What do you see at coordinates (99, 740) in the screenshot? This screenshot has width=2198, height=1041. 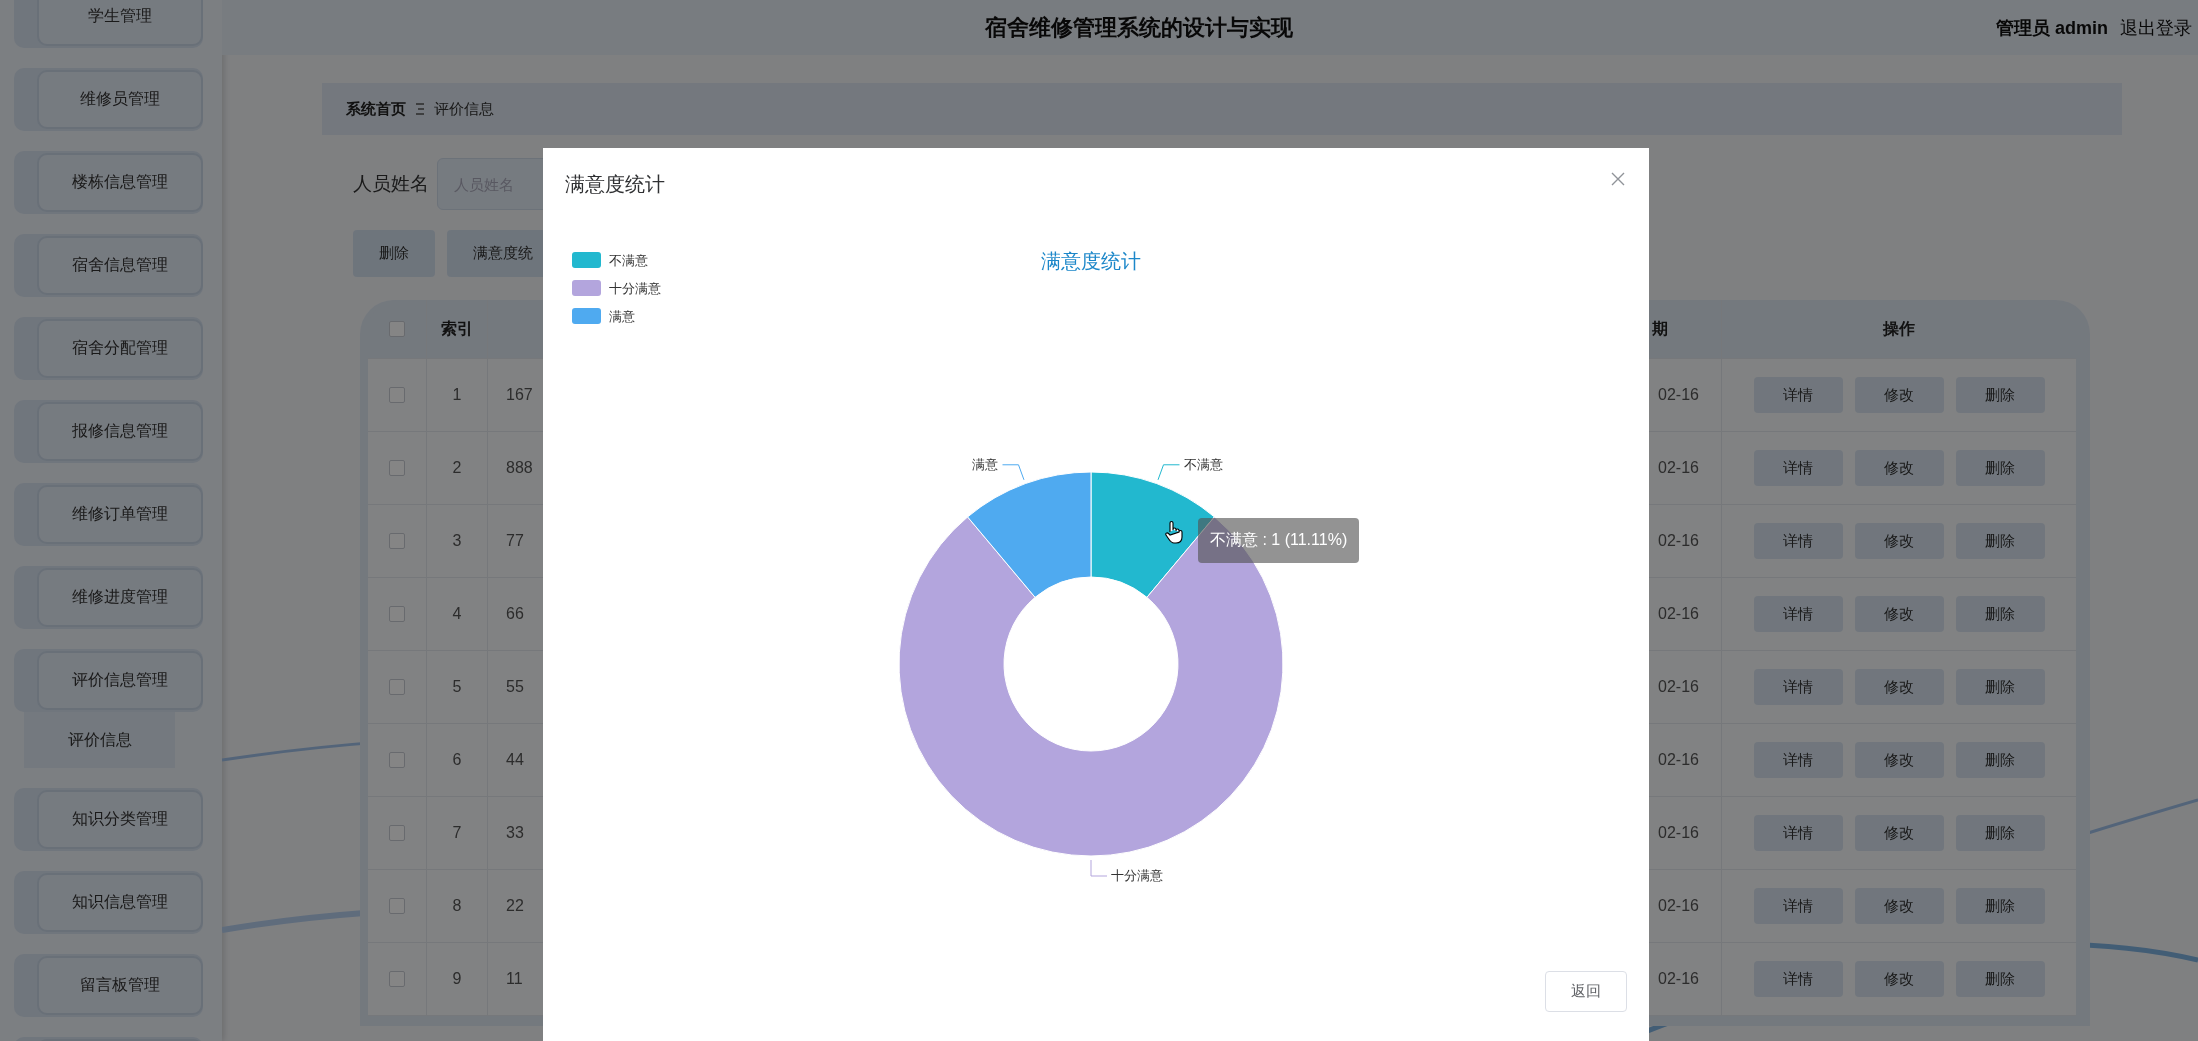 I see `sidebar-subitem: 评价信息` at bounding box center [99, 740].